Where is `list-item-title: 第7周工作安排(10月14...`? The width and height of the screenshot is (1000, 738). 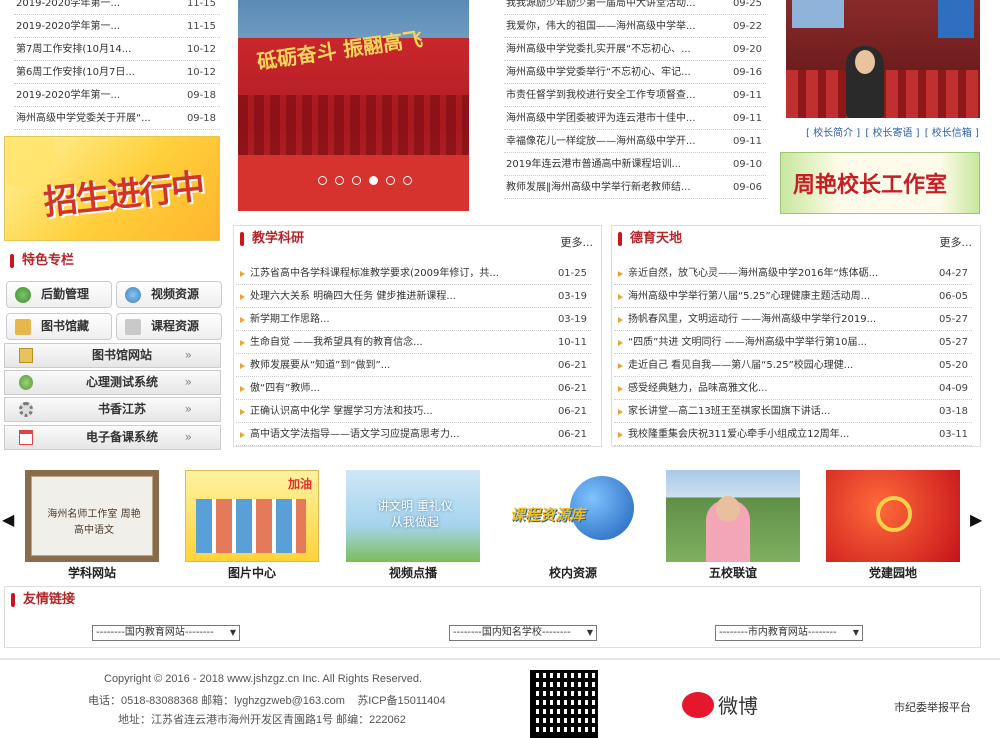
list-item-title: 第7周工作安排(10月14... is located at coordinates (93, 49).